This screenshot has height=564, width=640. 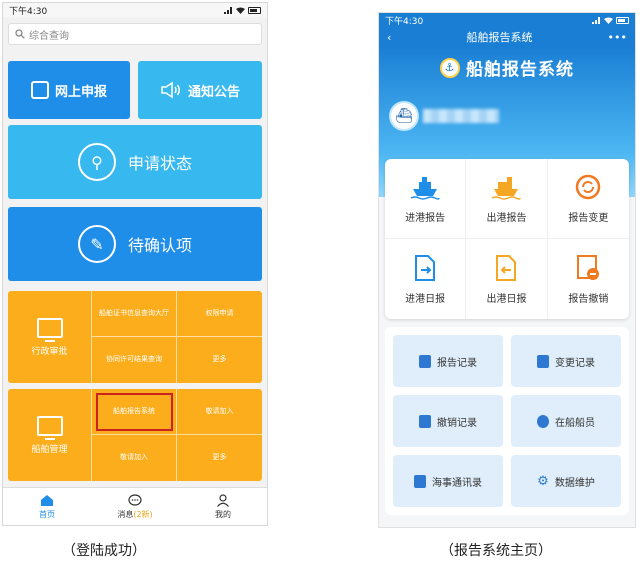 What do you see at coordinates (135, 34) in the screenshot?
I see `search-input: 综合查询` at bounding box center [135, 34].